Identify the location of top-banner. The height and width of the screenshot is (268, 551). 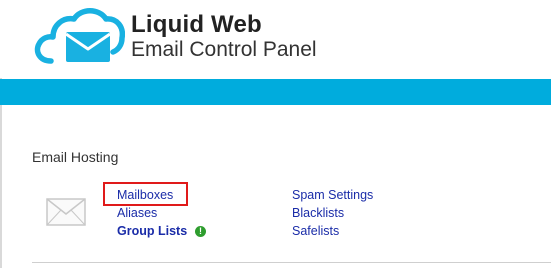
(275, 92).